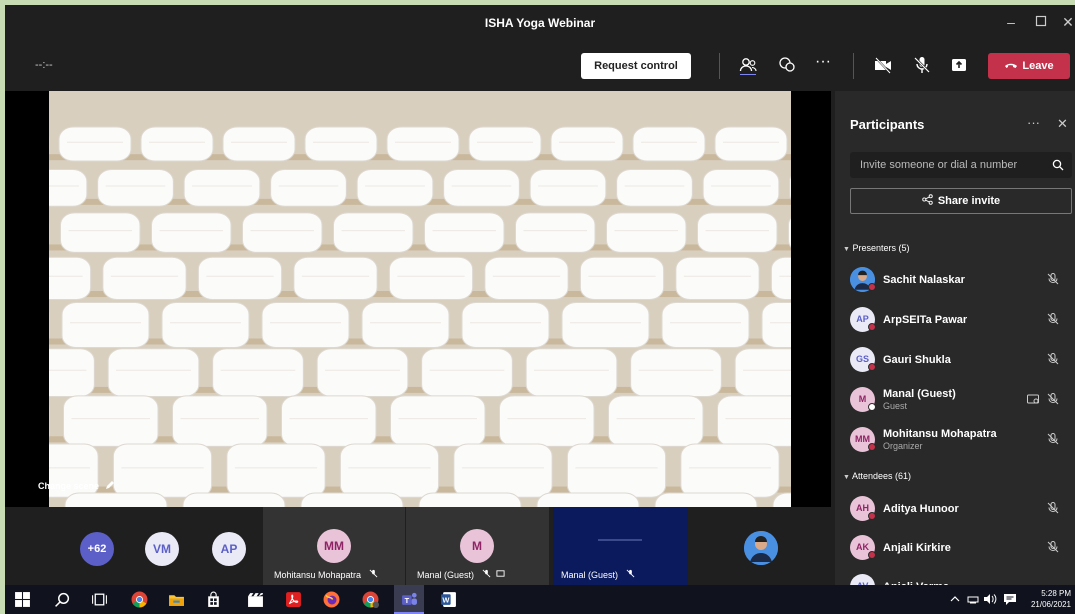 The width and height of the screenshot is (1075, 614). Describe the element at coordinates (22, 599) in the screenshot. I see `windows-start-icon` at that location.